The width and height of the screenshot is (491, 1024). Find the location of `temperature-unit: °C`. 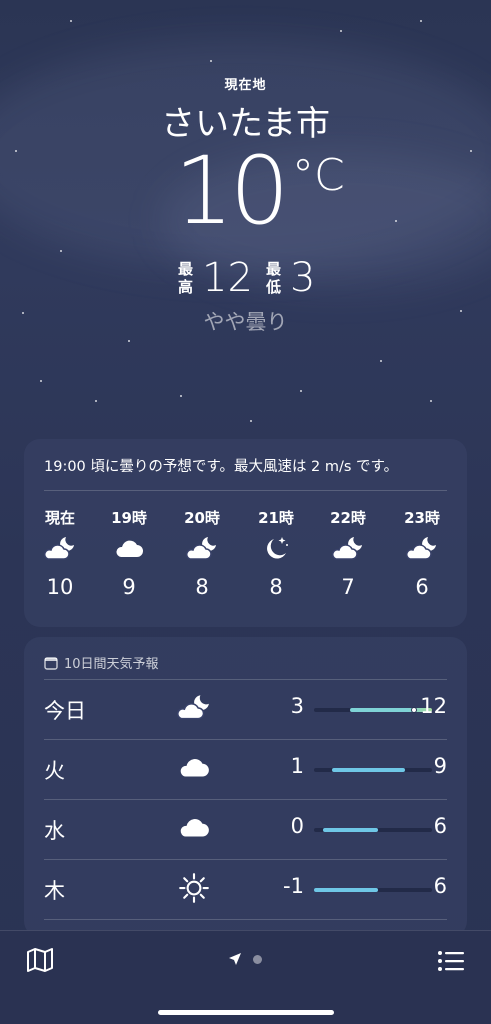

temperature-unit: °C is located at coordinates (318, 175).